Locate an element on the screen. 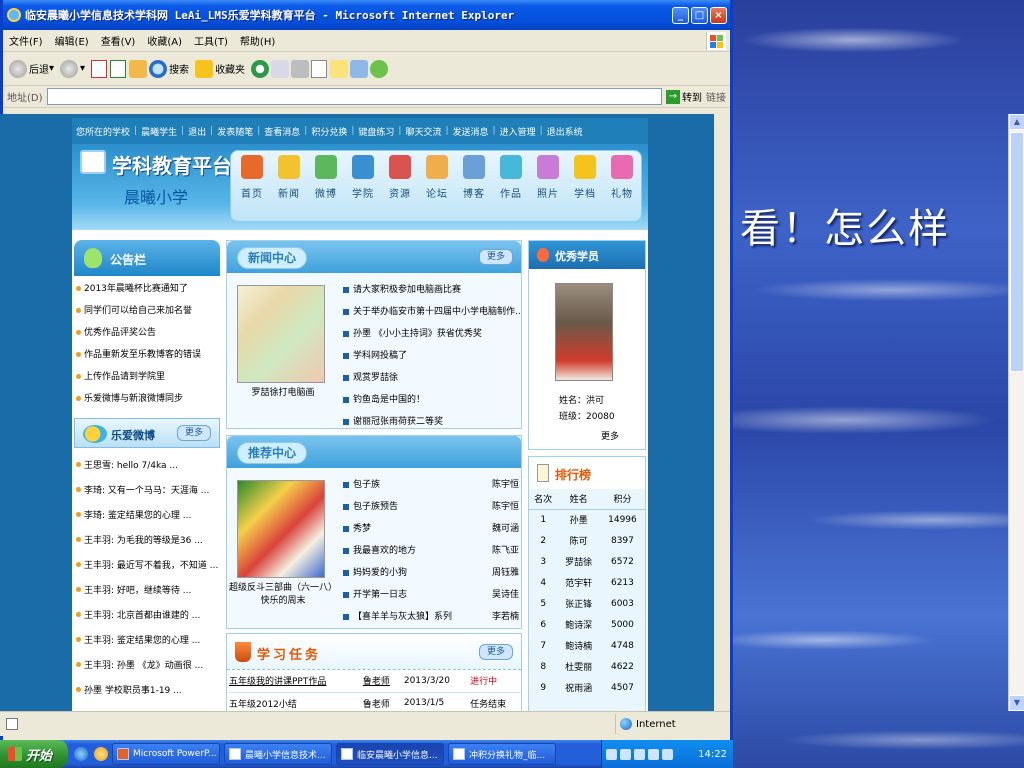 The image size is (1024, 768). favorites-button: 收藏夹 is located at coordinates (220, 68).